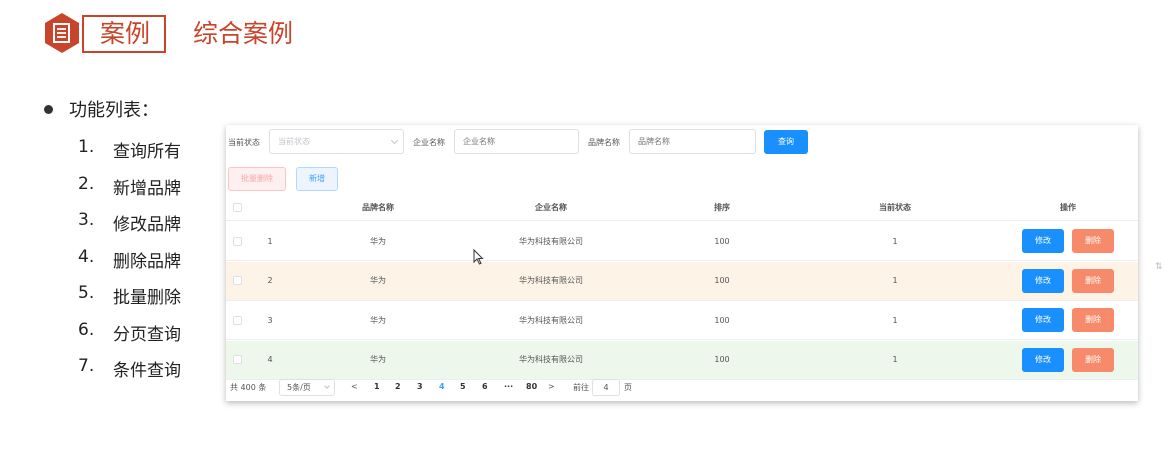  What do you see at coordinates (682, 388) in the screenshot?
I see `pagination: 共 400 条 5条/页 < 1 2 3 4 5 6 ··· 80 > 前往 4 页` at bounding box center [682, 388].